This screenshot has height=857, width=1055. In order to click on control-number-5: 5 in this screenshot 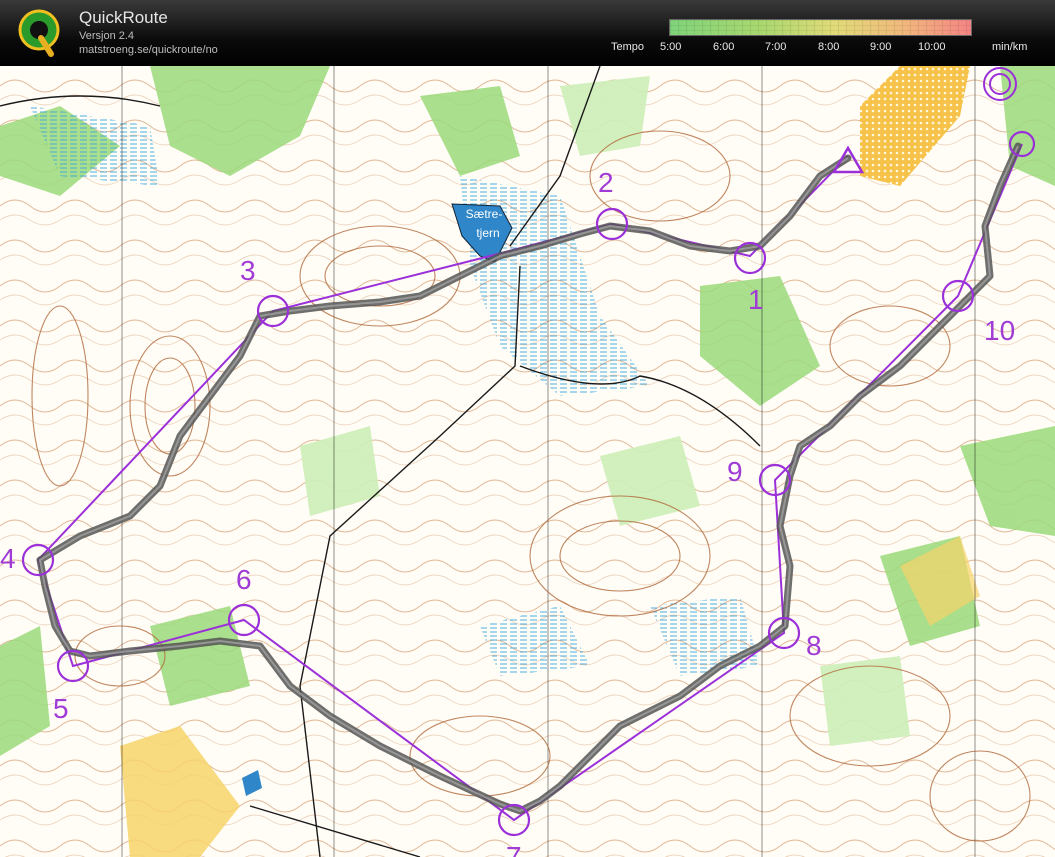, I will do `click(61, 708)`.